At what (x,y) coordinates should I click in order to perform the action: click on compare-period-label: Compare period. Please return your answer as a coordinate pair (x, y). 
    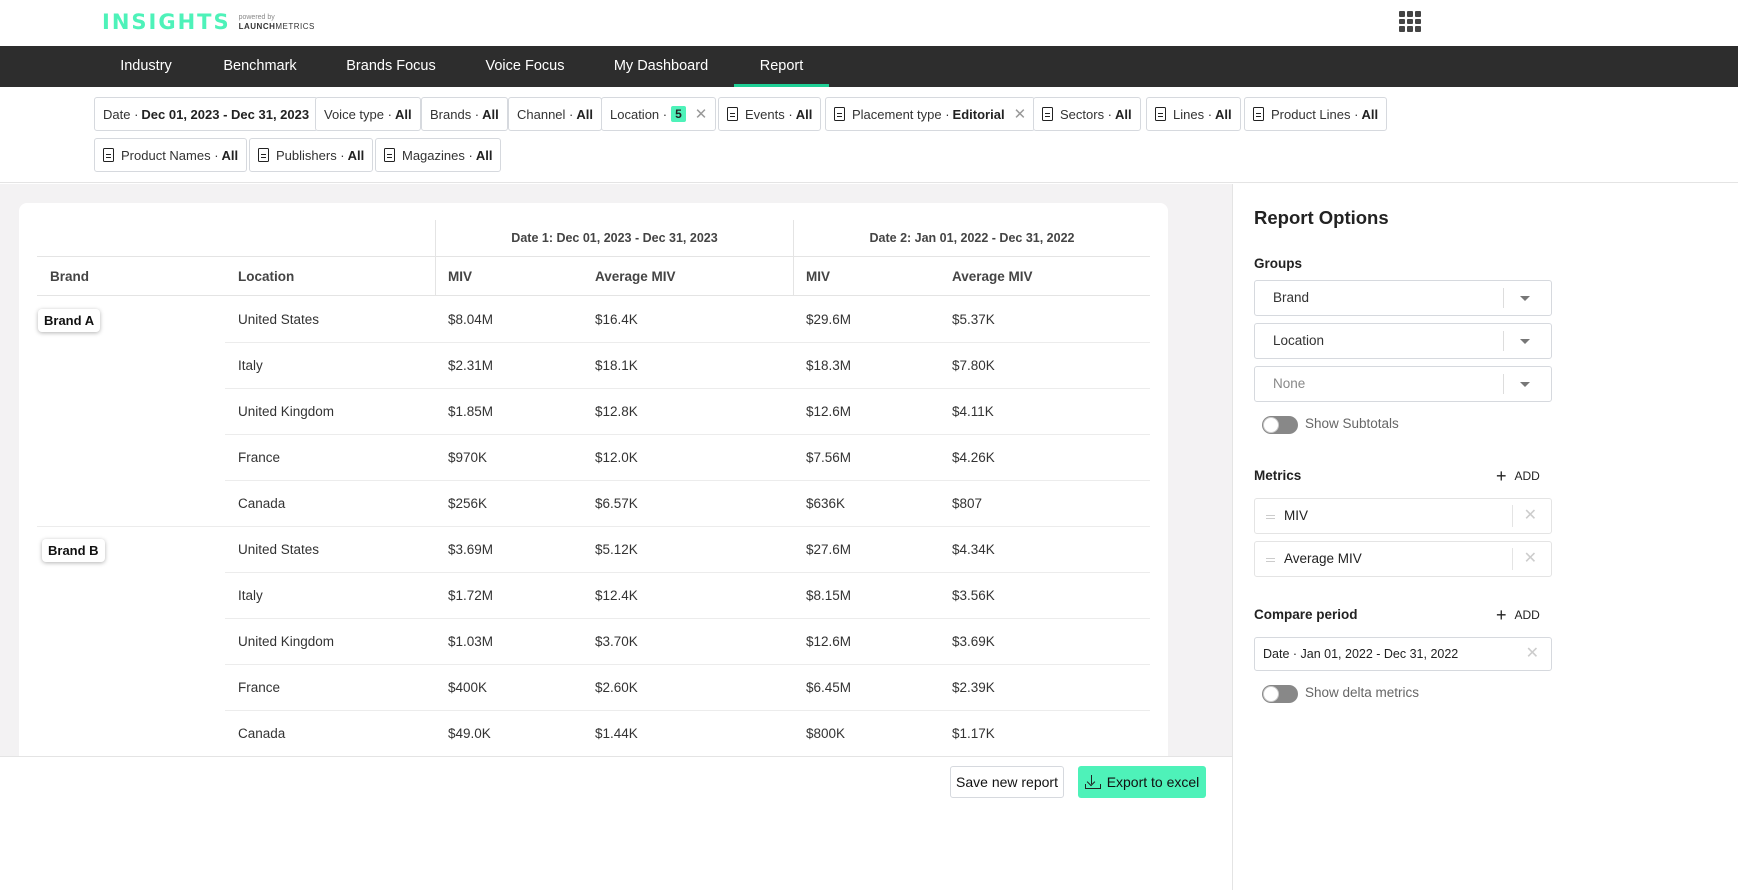
    Looking at the image, I should click on (1306, 614).